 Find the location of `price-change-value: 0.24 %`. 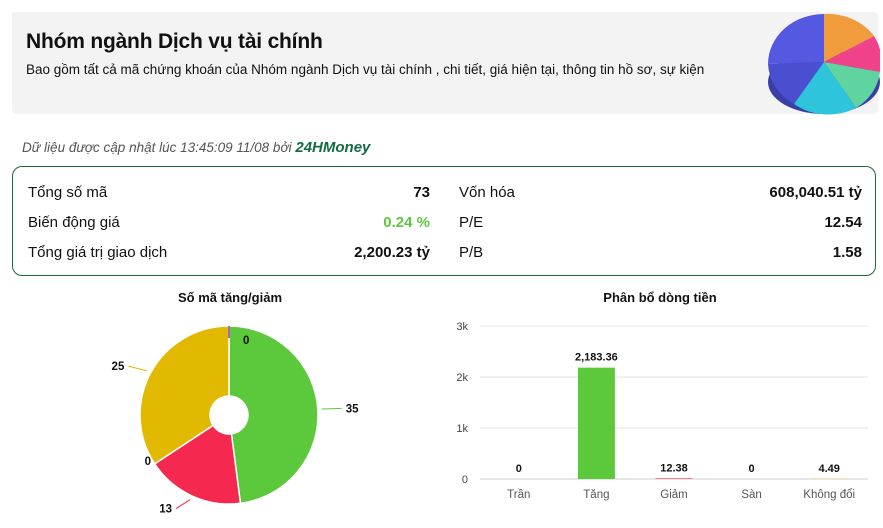

price-change-value: 0.24 % is located at coordinates (406, 222).